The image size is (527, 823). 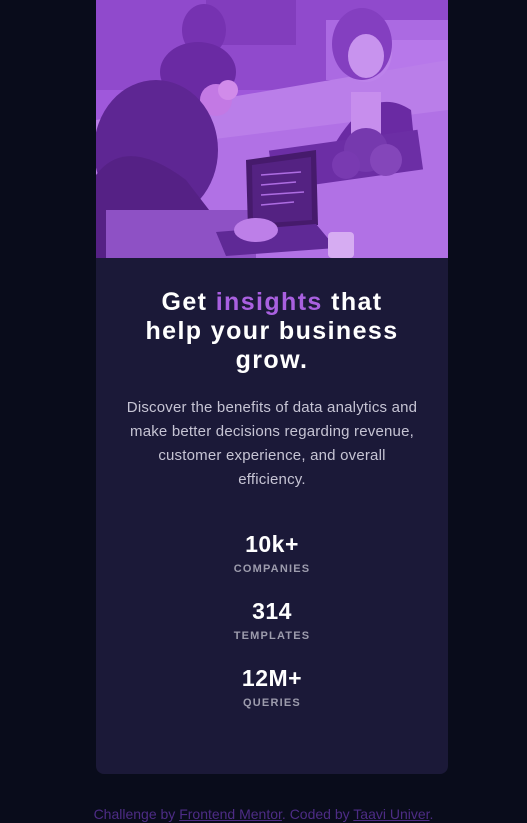 I want to click on attribution-middle: . Coded by, so click(x=317, y=814).